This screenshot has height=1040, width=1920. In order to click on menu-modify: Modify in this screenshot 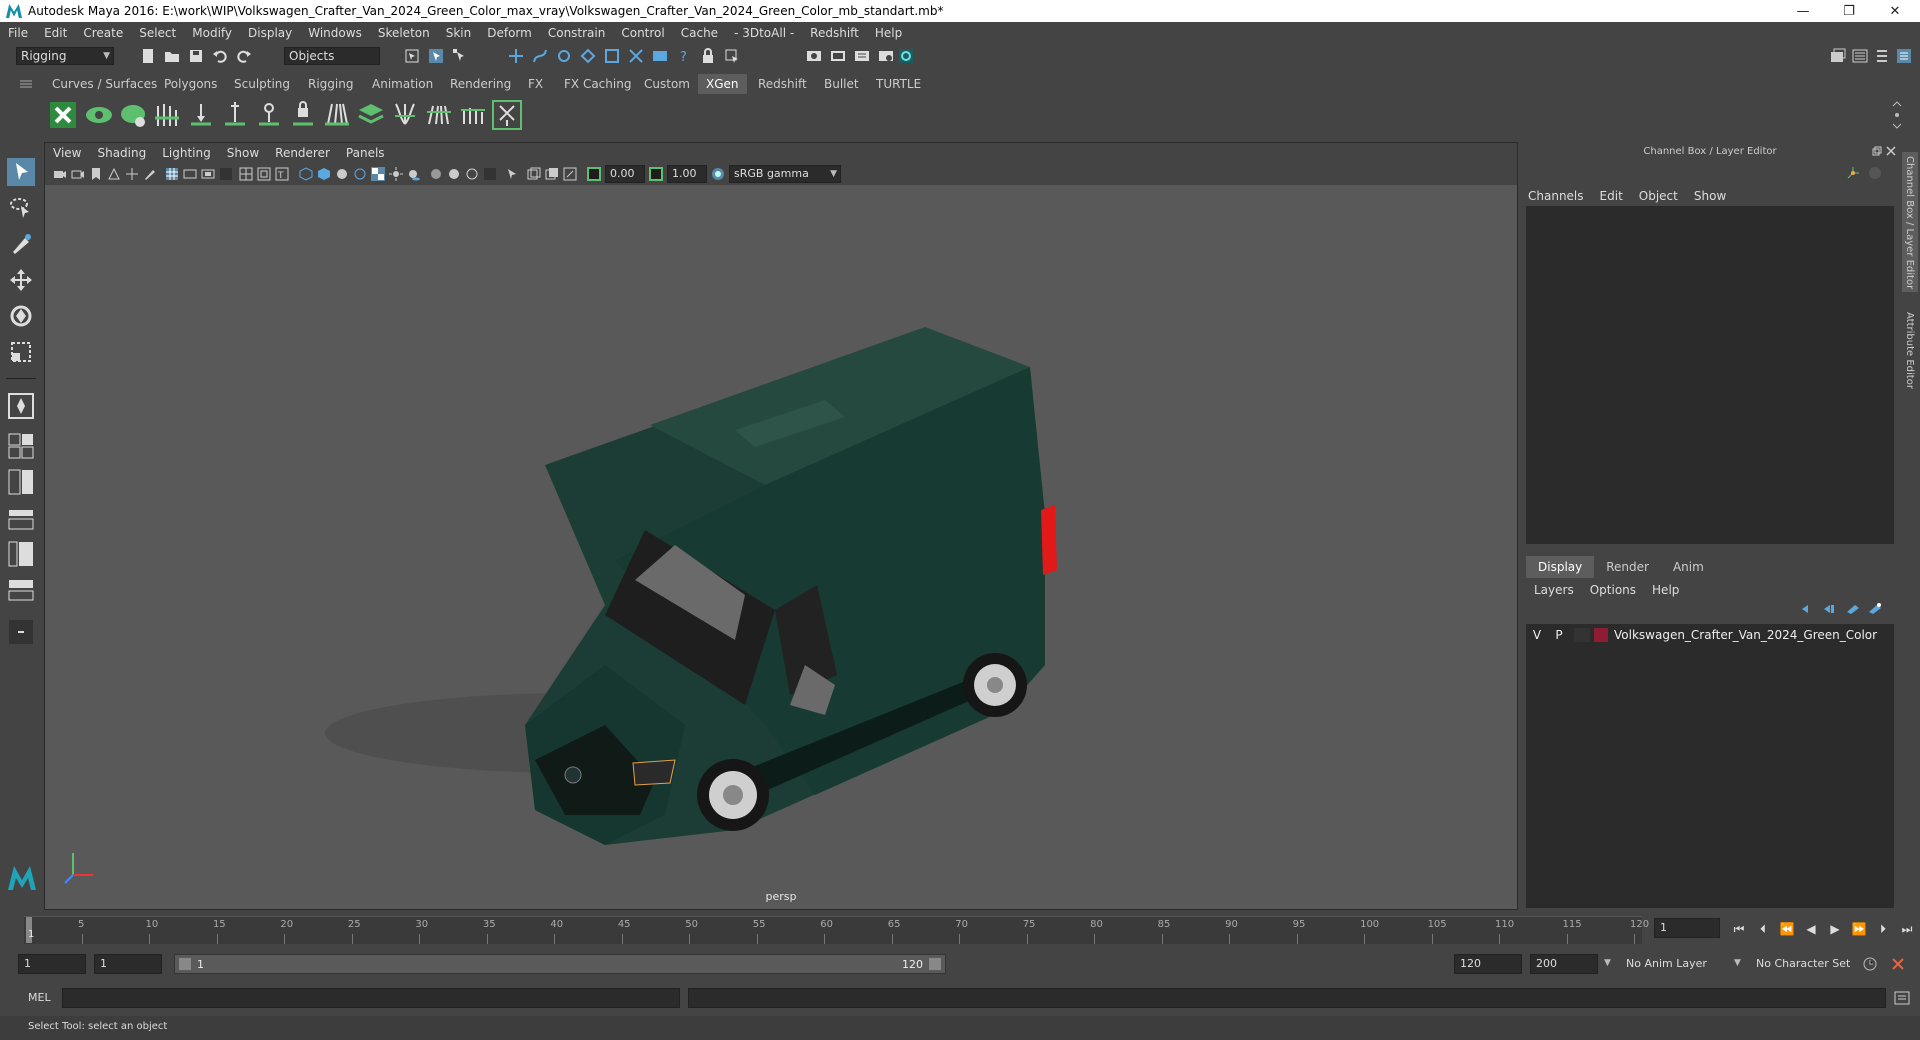, I will do `click(212, 33)`.